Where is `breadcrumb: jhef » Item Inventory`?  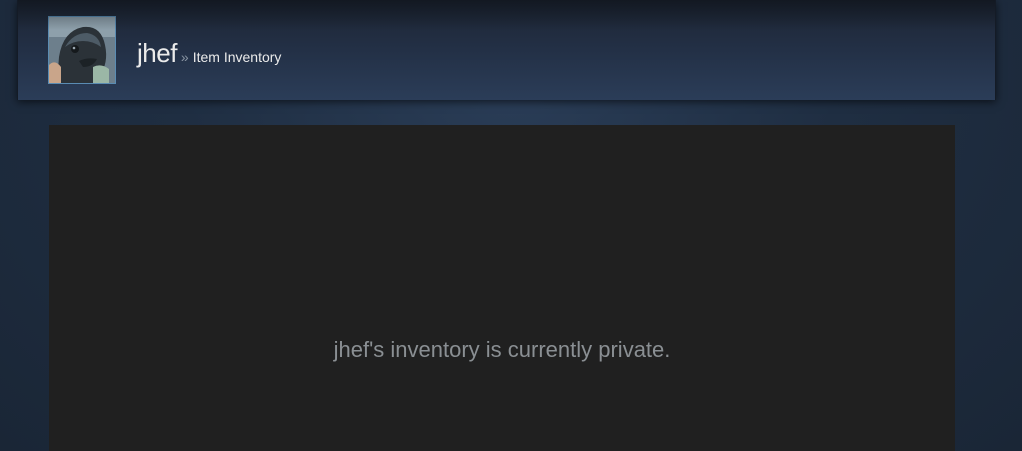 breadcrumb: jhef » Item Inventory is located at coordinates (209, 53).